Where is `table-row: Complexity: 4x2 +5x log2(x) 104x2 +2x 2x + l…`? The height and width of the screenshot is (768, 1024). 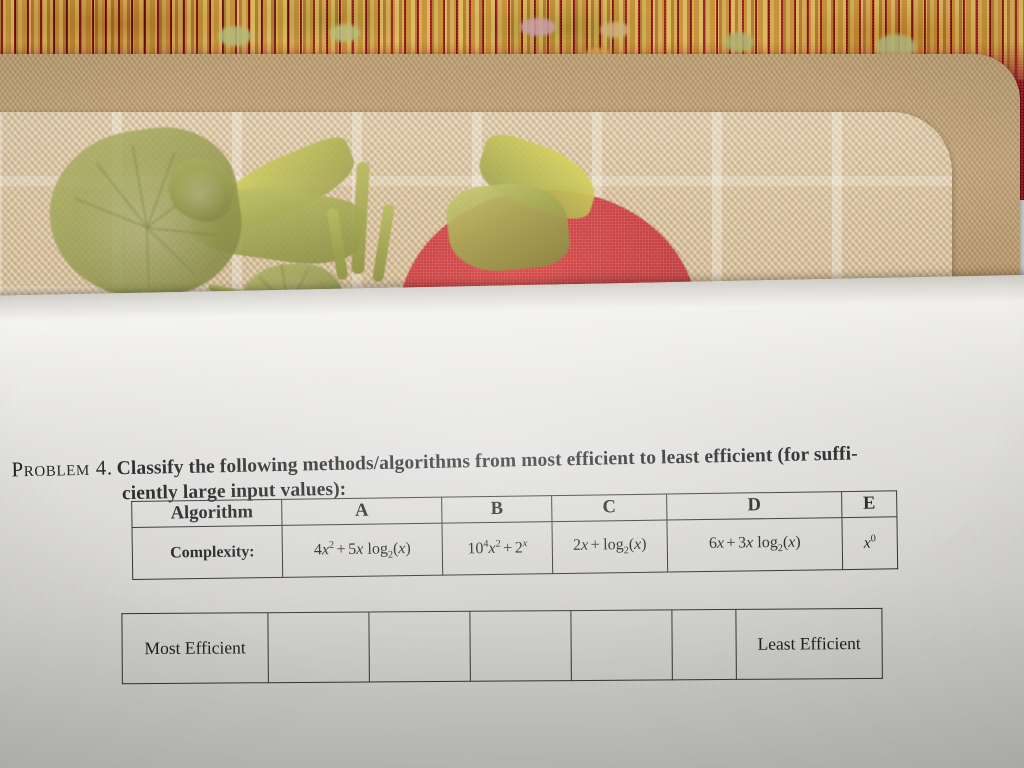 table-row: Complexity: 4x2 +5x log2(x) 104x2 +2x 2x + l… is located at coordinates (515, 548).